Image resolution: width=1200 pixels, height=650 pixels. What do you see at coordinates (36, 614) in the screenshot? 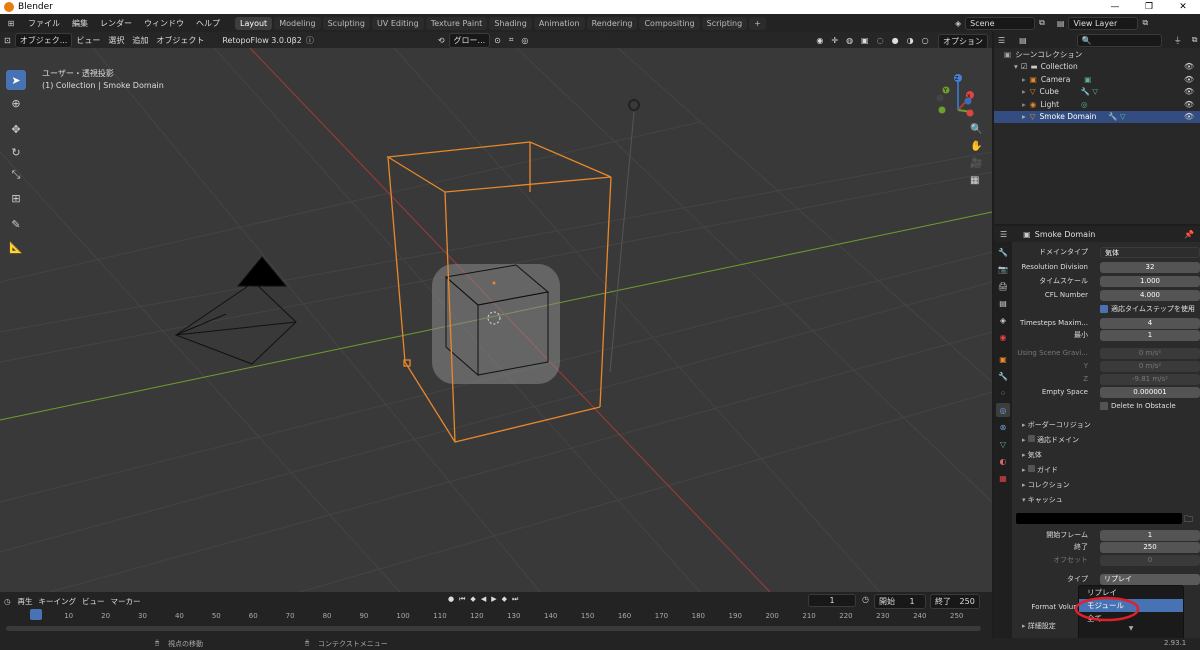
I see `playhead` at bounding box center [36, 614].